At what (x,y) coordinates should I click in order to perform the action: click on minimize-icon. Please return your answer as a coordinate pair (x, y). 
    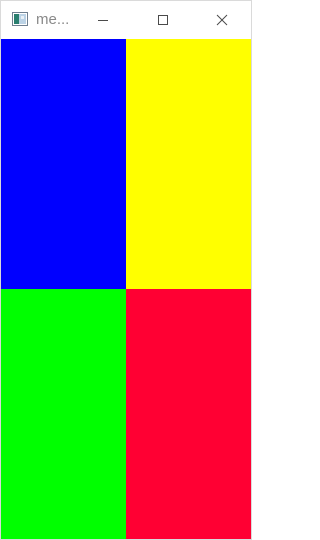
    Looking at the image, I should click on (103, 20).